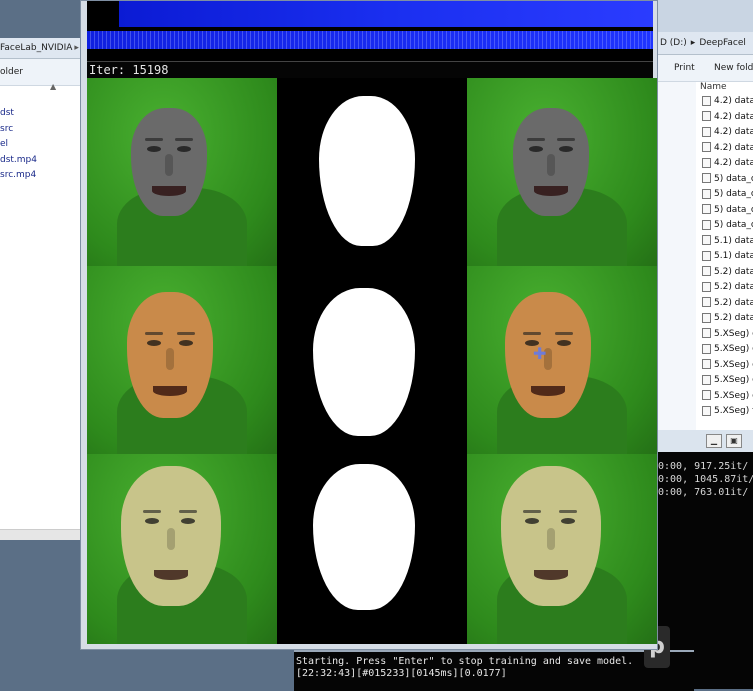 This screenshot has width=753, height=691. I want to click on print-button: Print, so click(684, 68).